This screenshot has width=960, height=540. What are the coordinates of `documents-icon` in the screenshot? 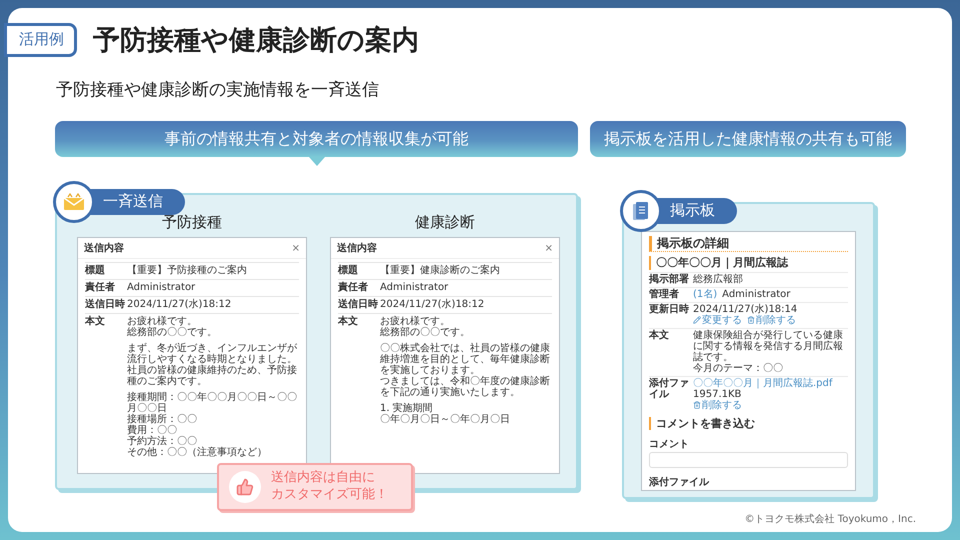 It's located at (641, 211).